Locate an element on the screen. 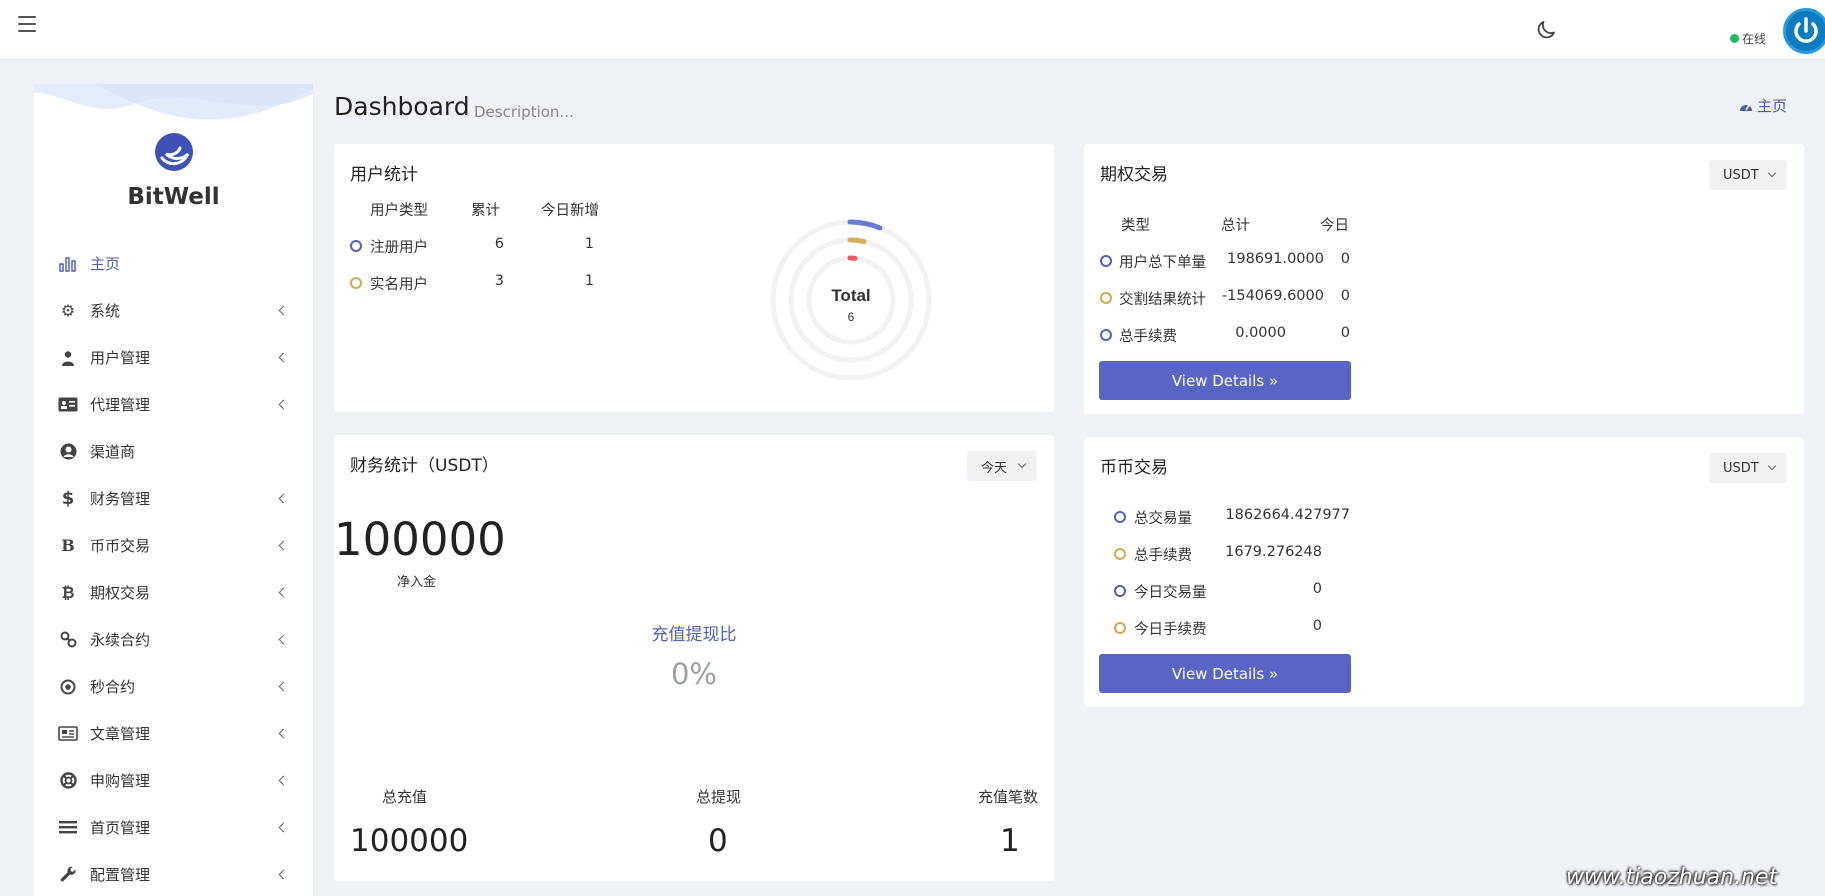  sidebar-item-label: 渠道商 is located at coordinates (113, 452).